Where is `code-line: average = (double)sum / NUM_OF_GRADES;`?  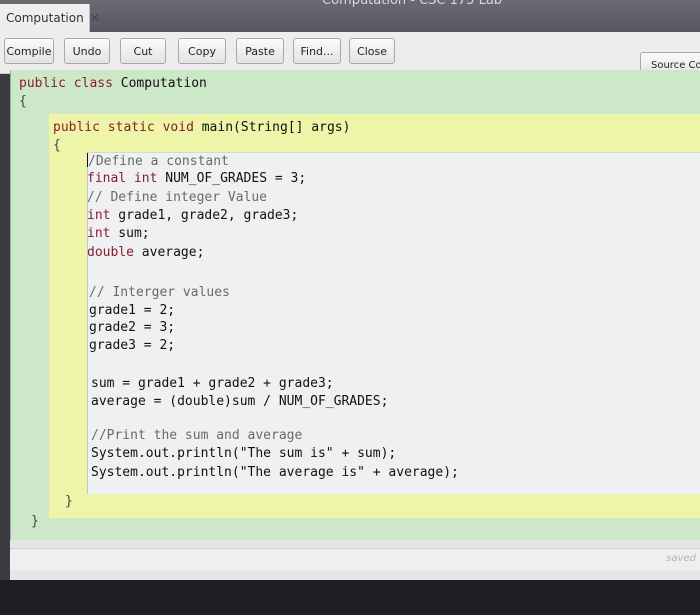 code-line: average = (double)sum / NUM_OF_GRADES; is located at coordinates (240, 401).